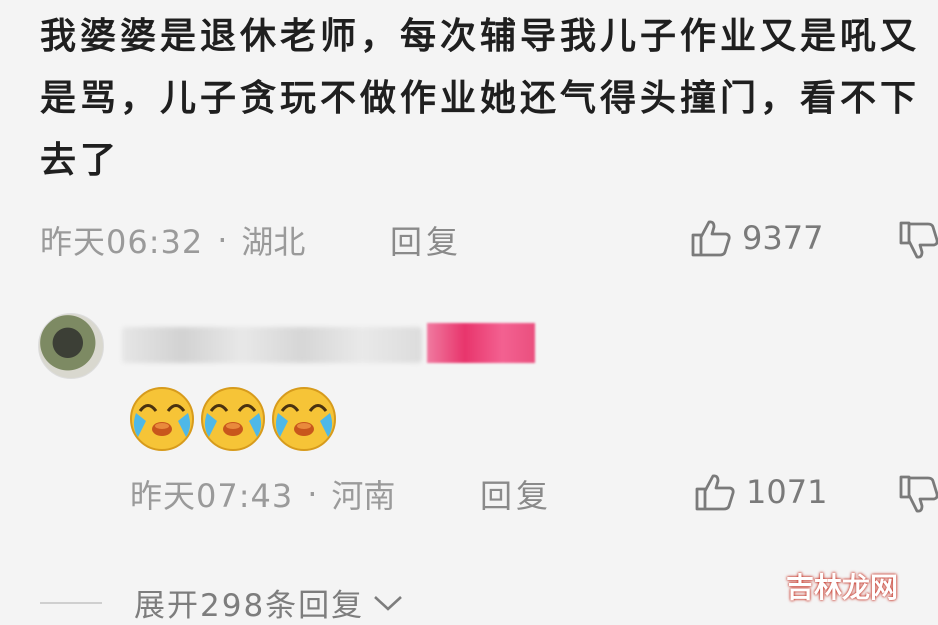  I want to click on emoji-row, so click(233, 419).